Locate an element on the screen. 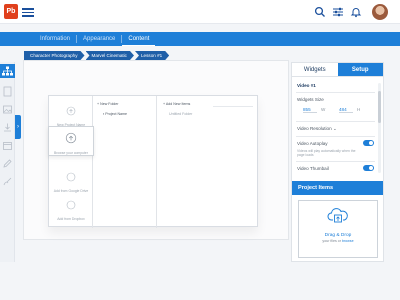 The image size is (400, 300). browse-computer-card: Browse your computer is located at coordinates (71, 141).